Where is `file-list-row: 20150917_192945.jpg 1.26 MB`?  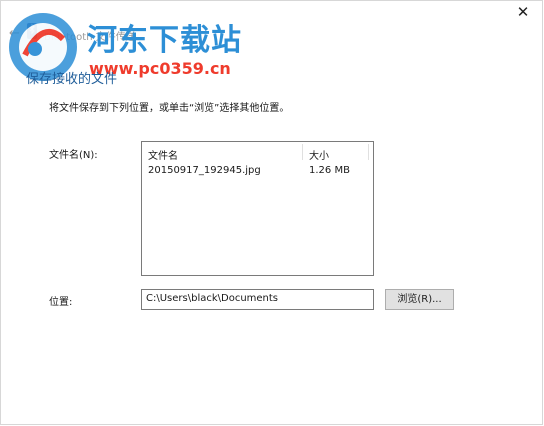
file-list-row: 20150917_192945.jpg 1.26 MB is located at coordinates (257, 170).